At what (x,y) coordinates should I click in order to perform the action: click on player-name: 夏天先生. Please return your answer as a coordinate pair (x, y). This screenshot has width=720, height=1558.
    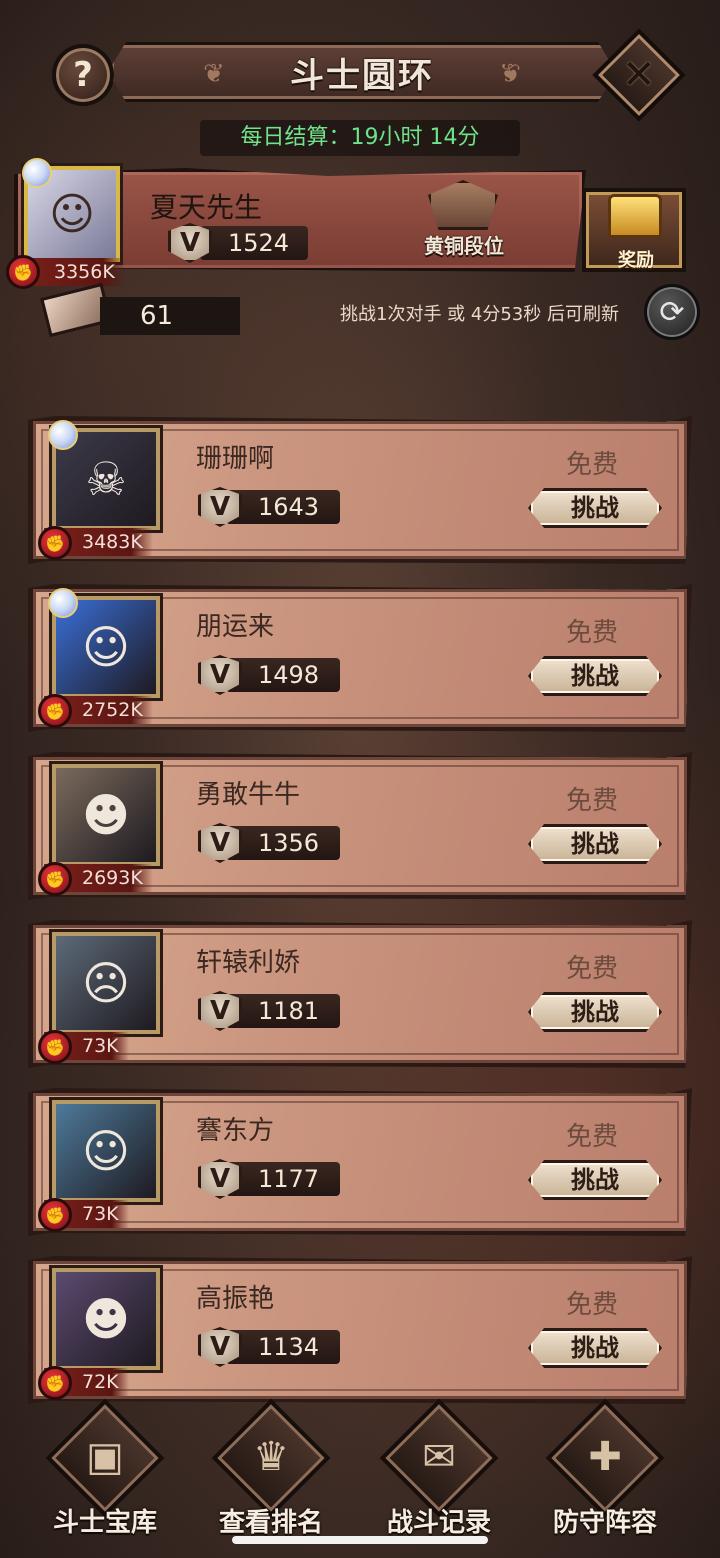
    Looking at the image, I should click on (206, 207).